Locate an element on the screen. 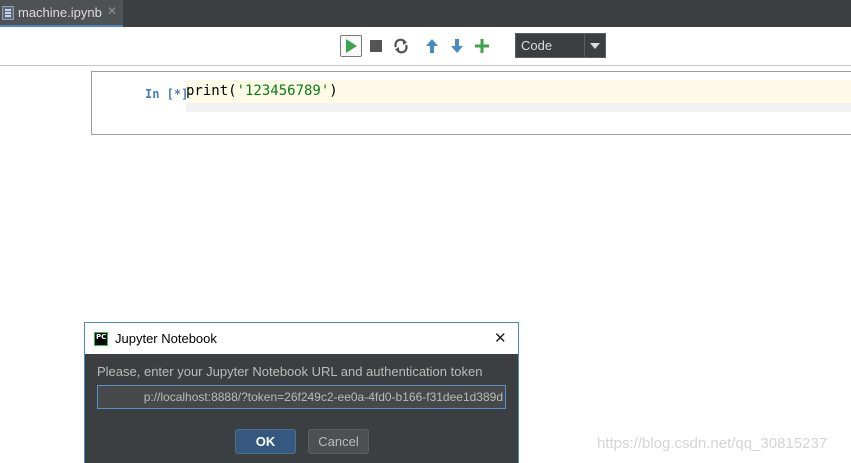 Image resolution: width=851 pixels, height=463 pixels. cell-editor: print('123456789') is located at coordinates (518, 96).